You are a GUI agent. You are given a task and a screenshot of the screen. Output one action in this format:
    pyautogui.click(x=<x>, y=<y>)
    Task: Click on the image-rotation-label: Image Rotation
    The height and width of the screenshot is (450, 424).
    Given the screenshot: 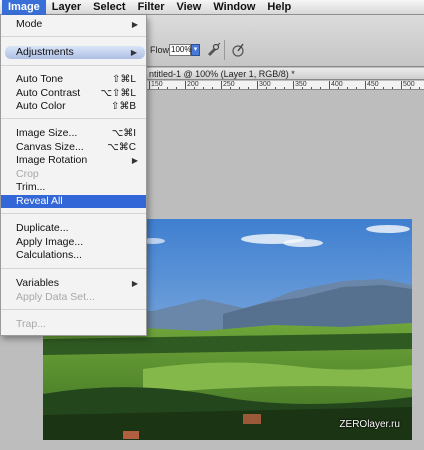 What is the action you would take?
    pyautogui.click(x=52, y=160)
    